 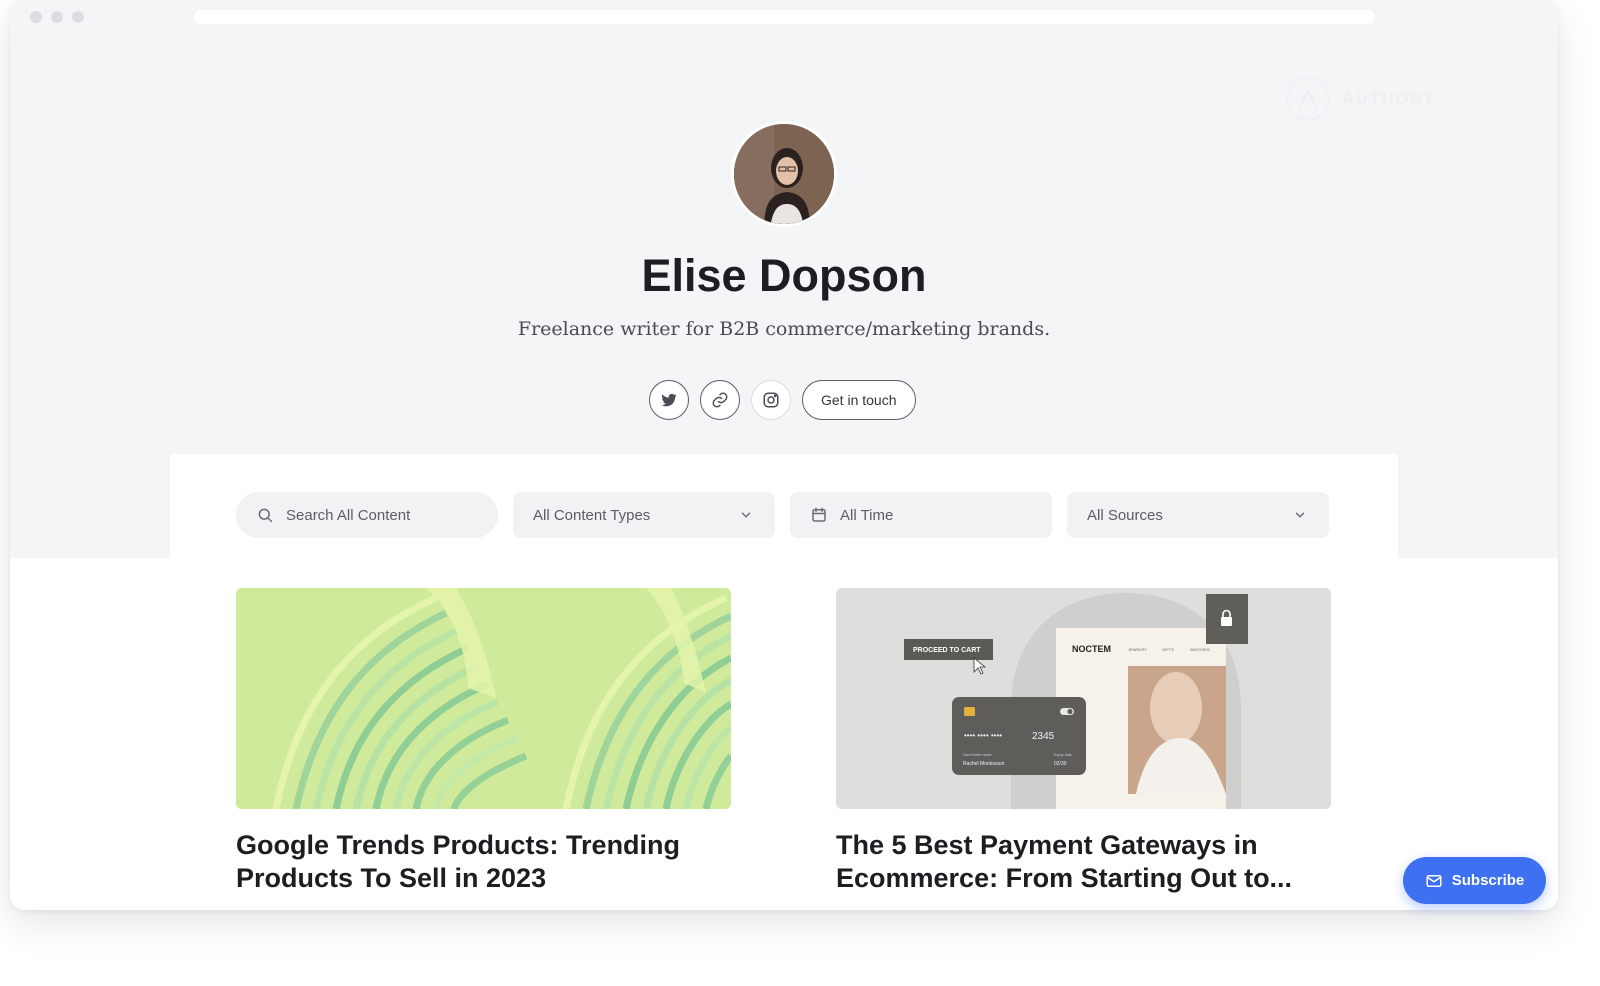 What do you see at coordinates (867, 515) in the screenshot?
I see `time-range-value: All Time` at bounding box center [867, 515].